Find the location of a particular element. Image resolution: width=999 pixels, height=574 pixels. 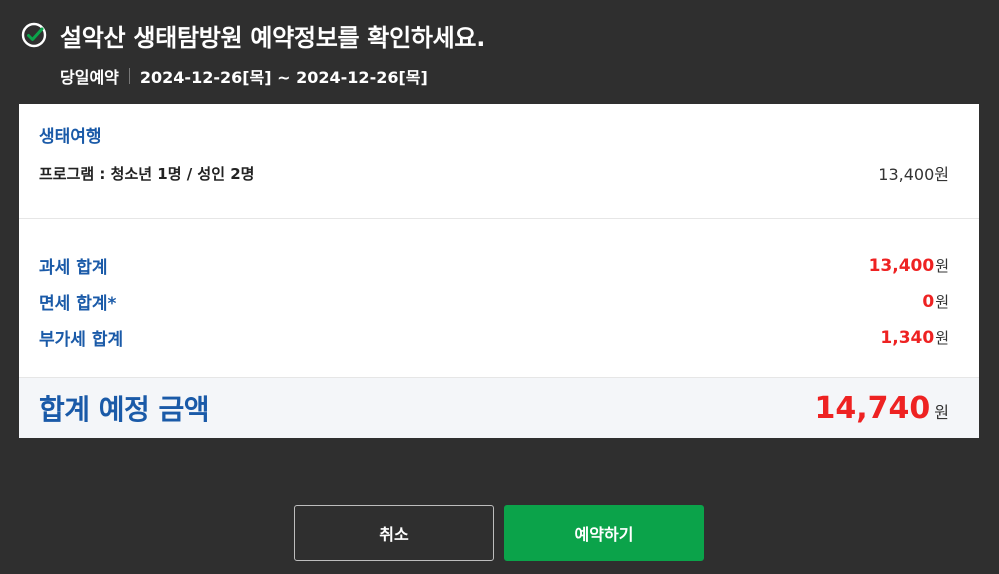

reserve-button: 예약하기 is located at coordinates (604, 533).